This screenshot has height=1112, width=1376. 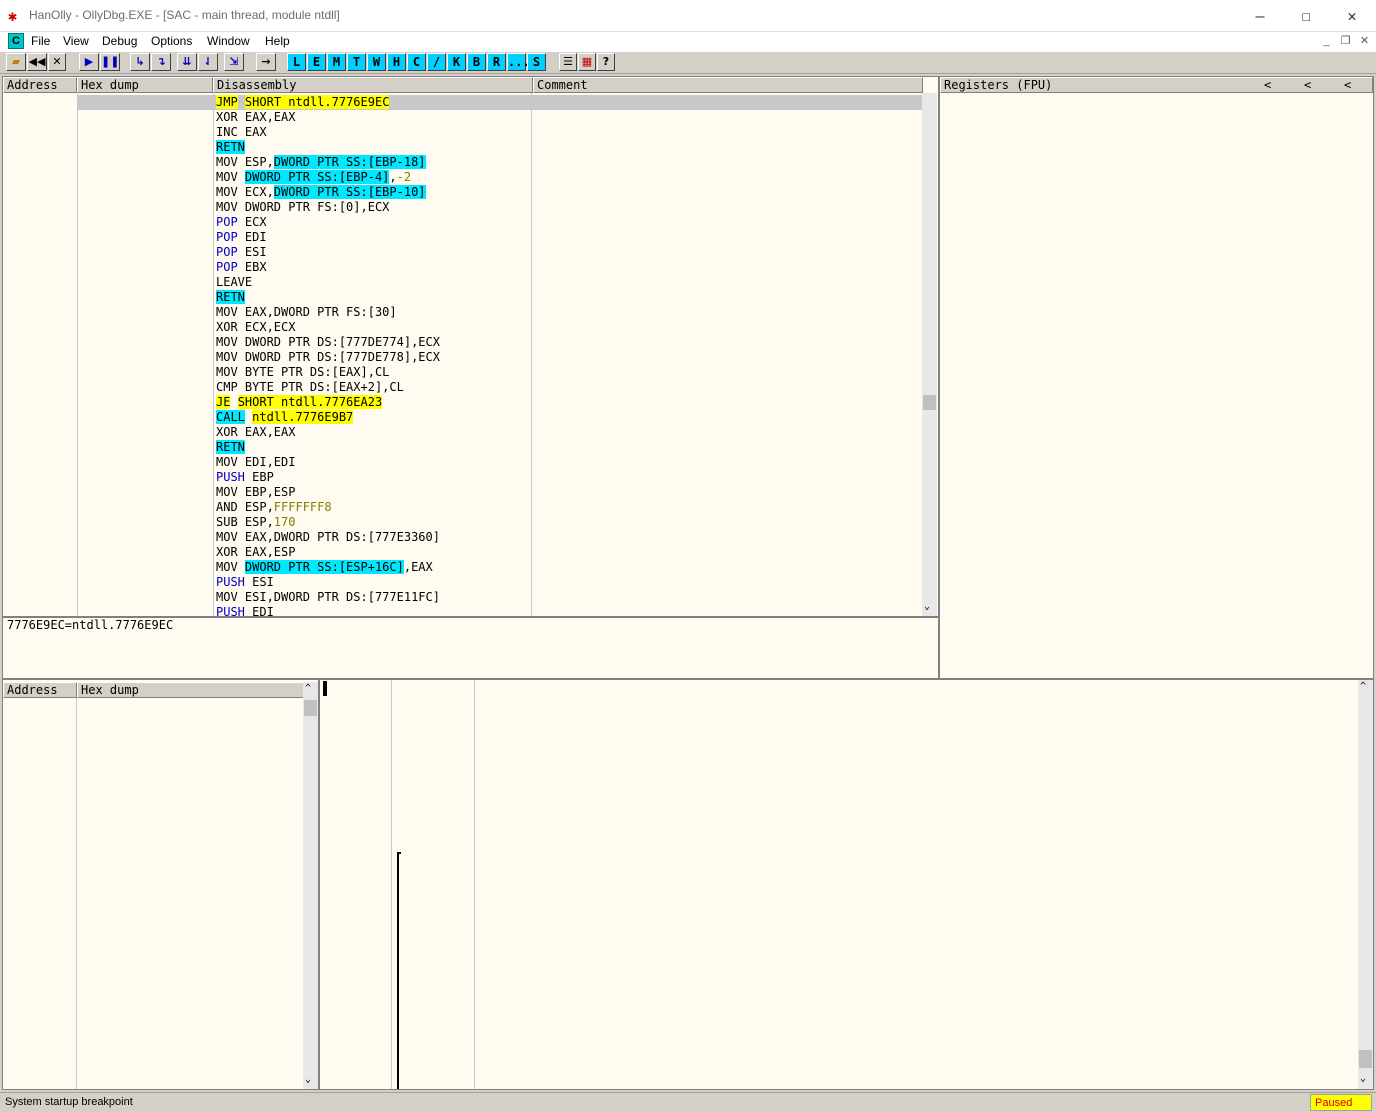 I want to click on disasm-instruction: JMP SHORT ntdll.7776E9EC, so click(x=303, y=102).